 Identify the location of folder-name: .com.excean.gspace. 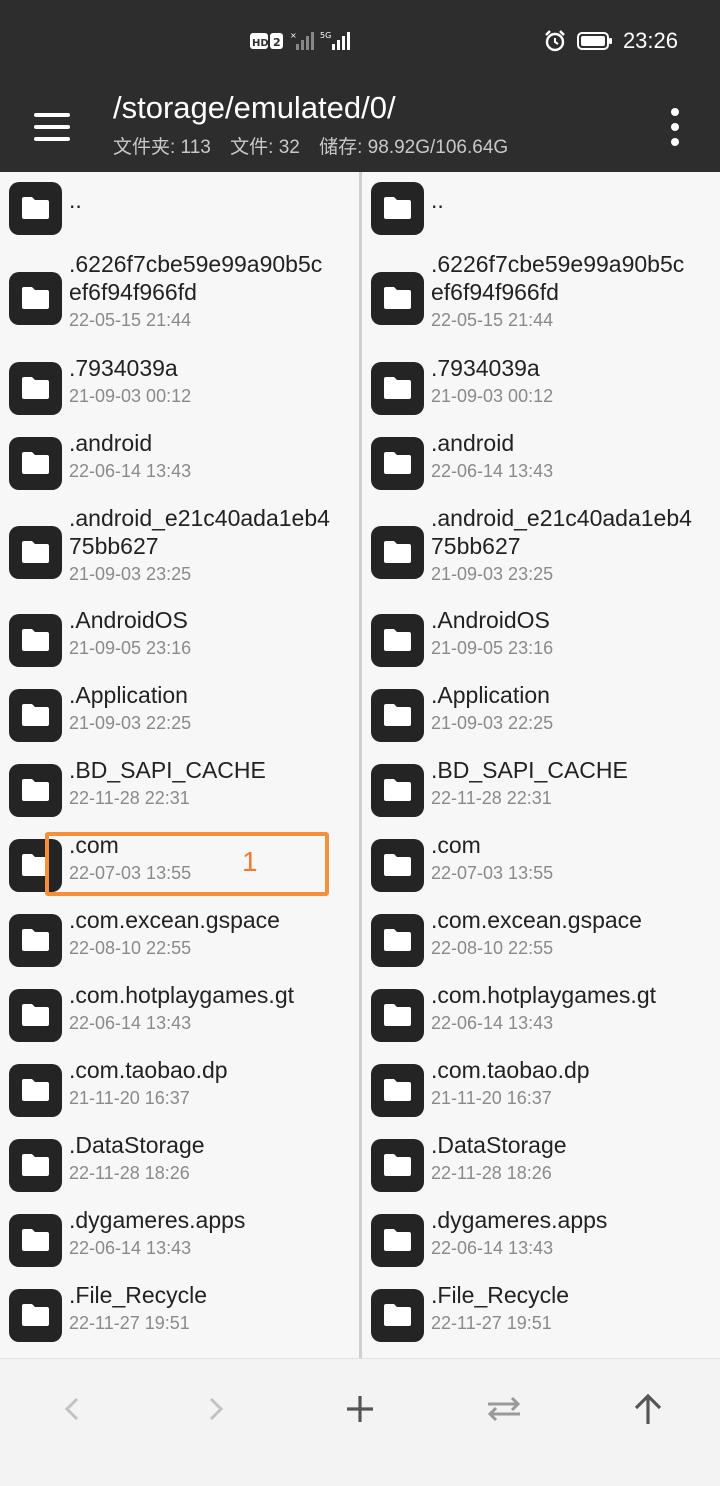
(536, 920).